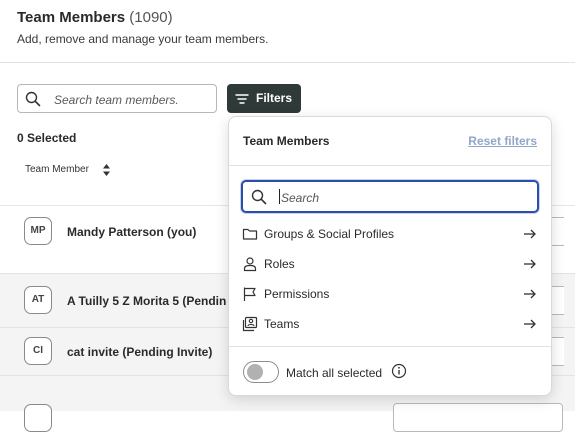  Describe the element at coordinates (38, 231) in the screenshot. I see `avatar: MP` at that location.